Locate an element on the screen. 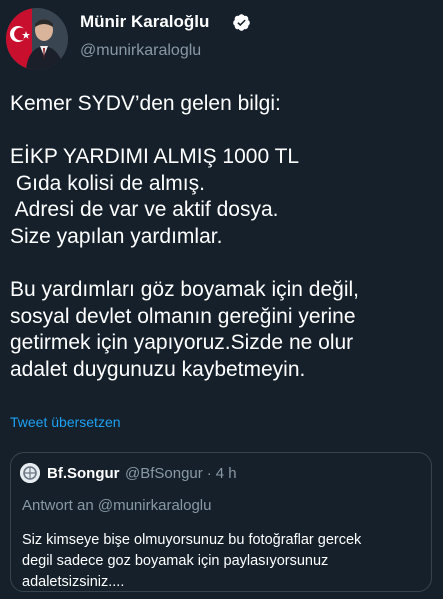  author-display-name: Münir Karaloğlu is located at coordinates (144, 22).